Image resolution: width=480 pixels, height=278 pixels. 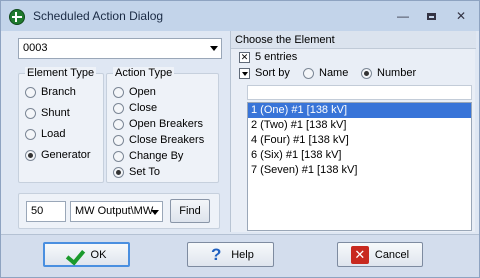 I want to click on element-selector-value: 0003, so click(x=35, y=48).